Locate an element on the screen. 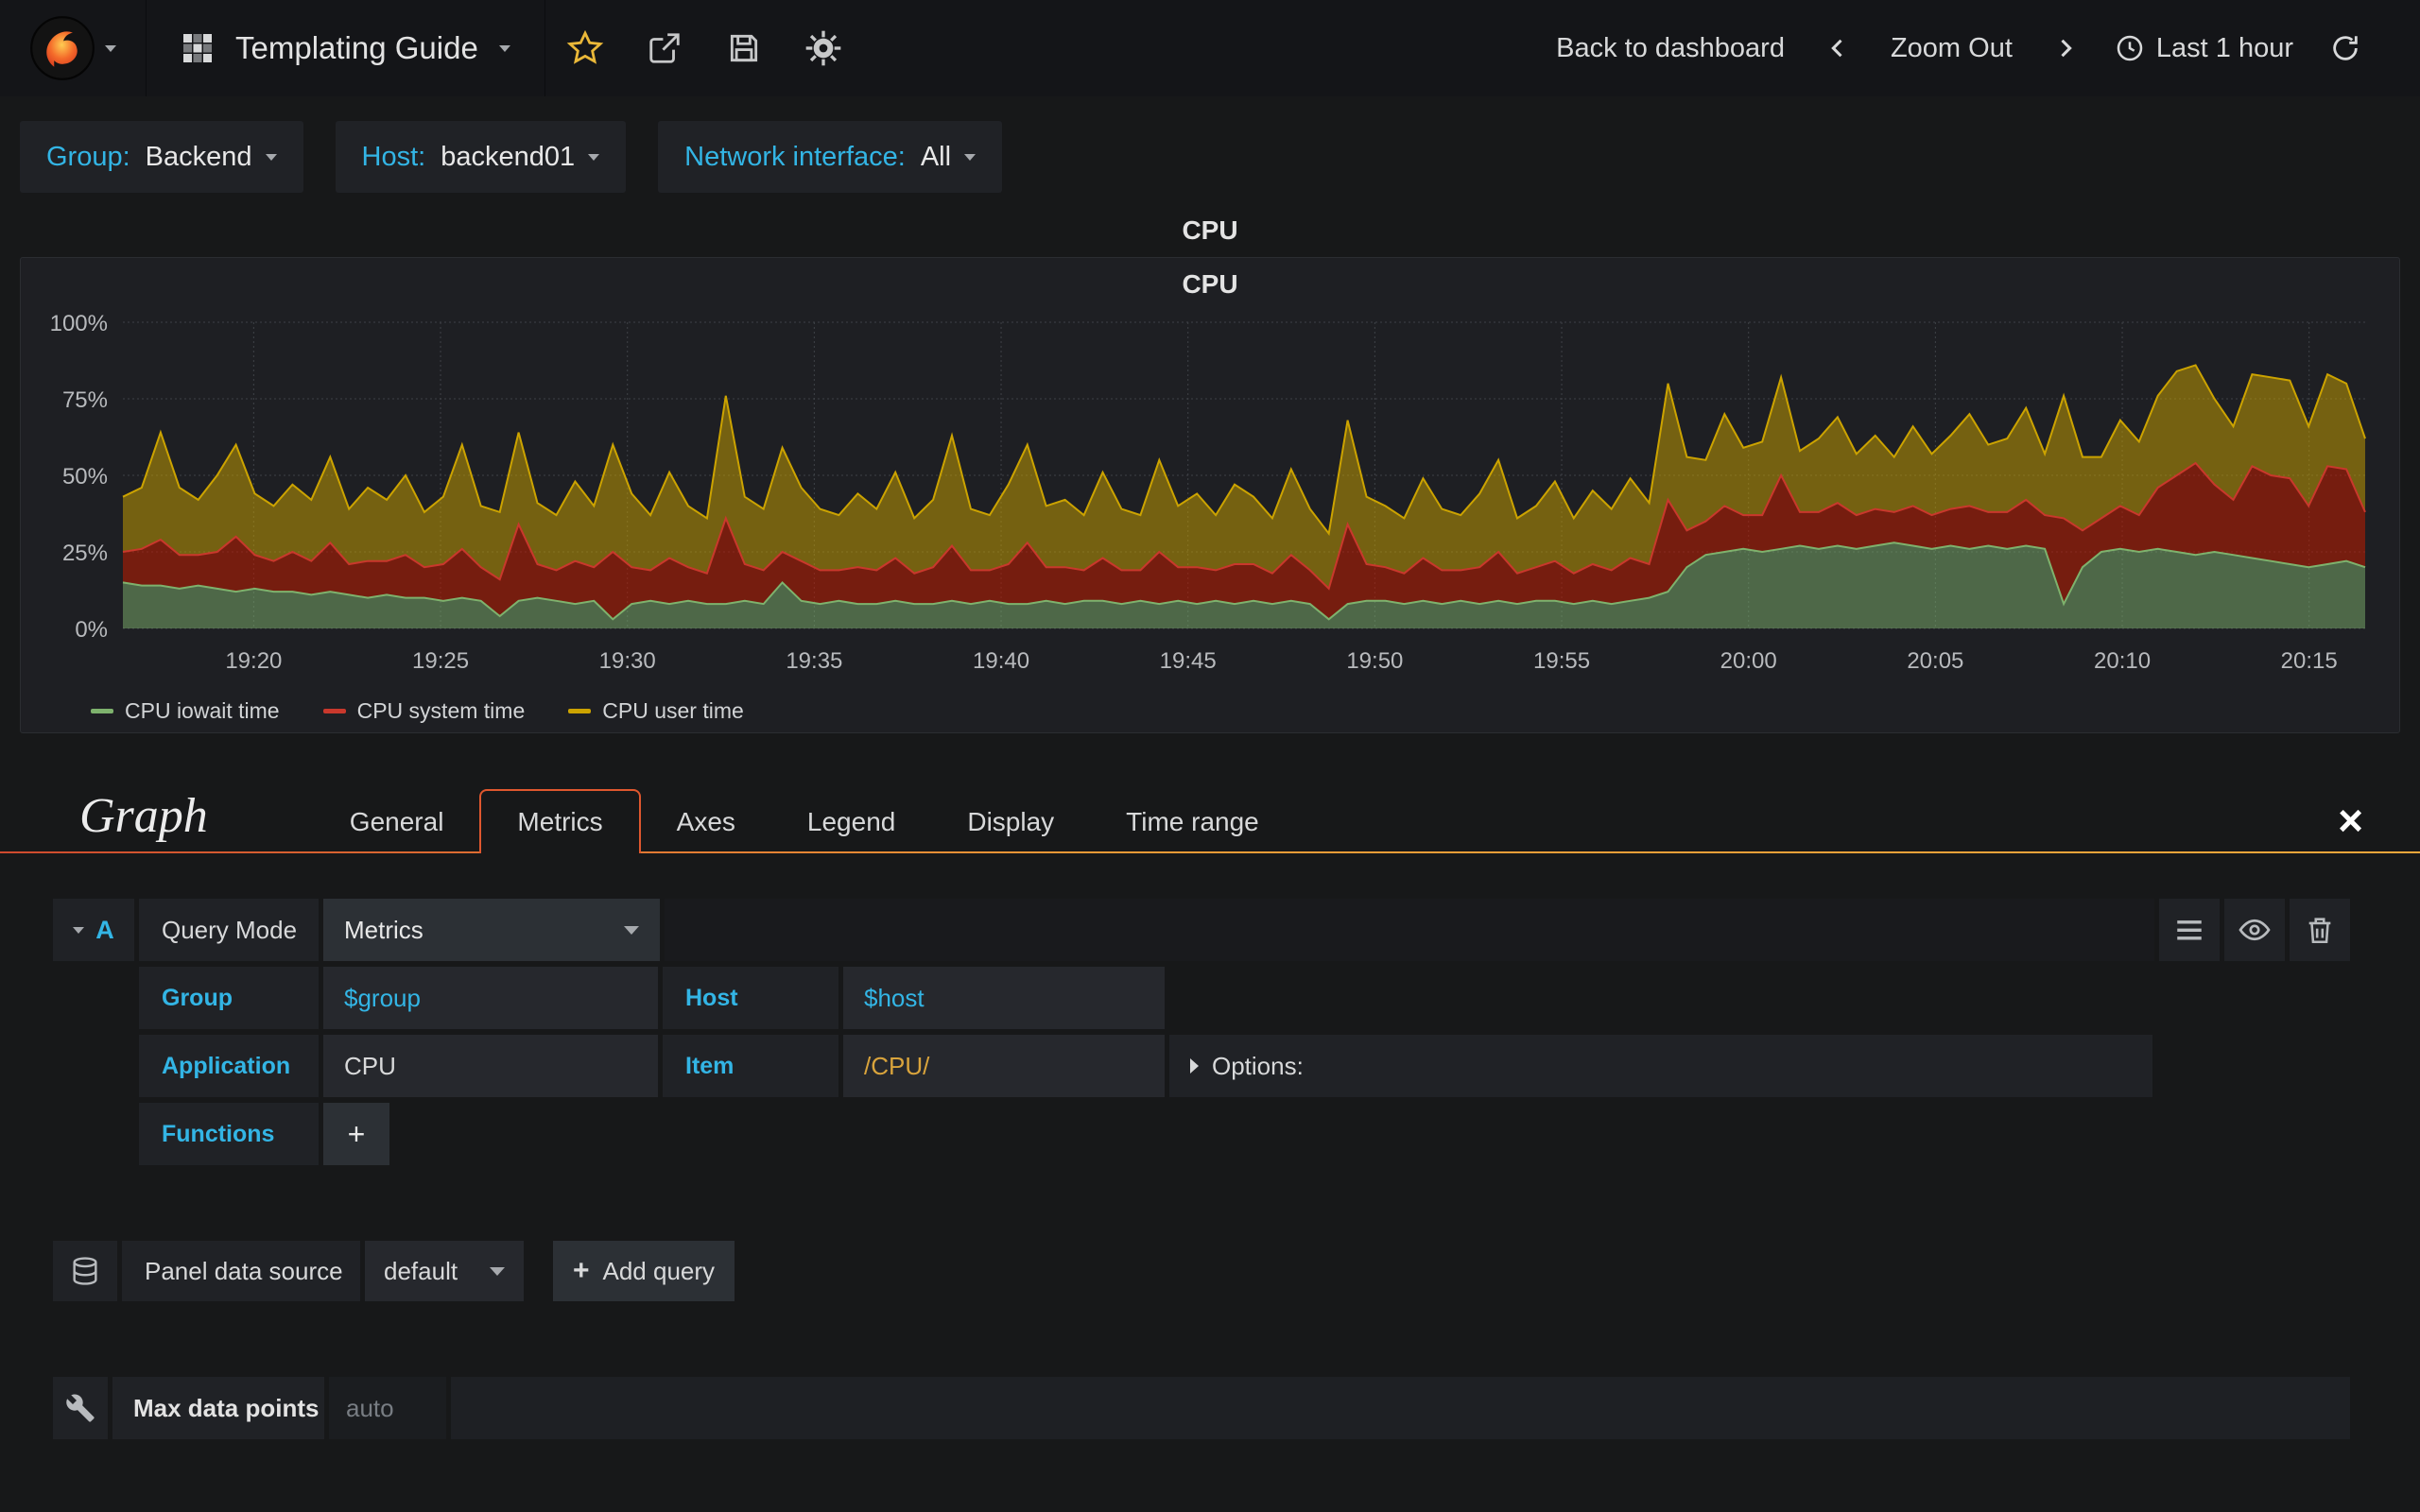 The height and width of the screenshot is (1512, 2420). settings-button is located at coordinates (824, 48).